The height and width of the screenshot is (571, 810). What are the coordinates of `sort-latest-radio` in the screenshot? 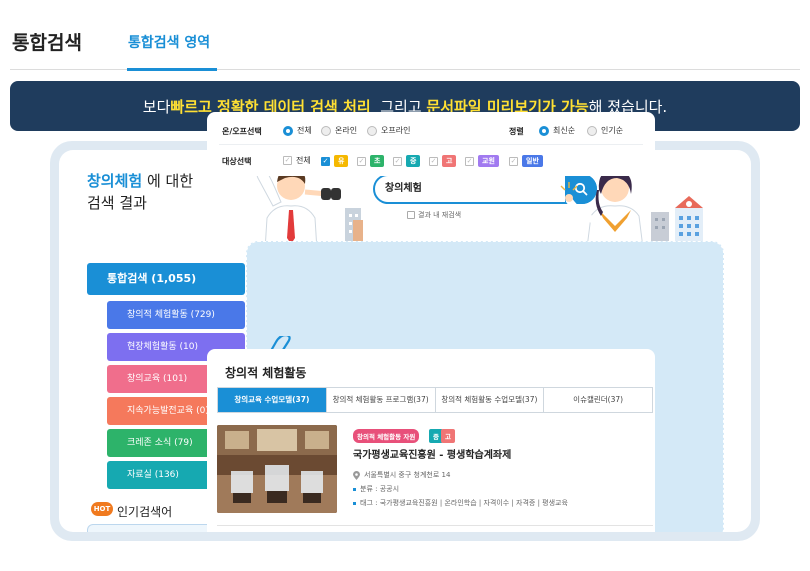 It's located at (544, 130).